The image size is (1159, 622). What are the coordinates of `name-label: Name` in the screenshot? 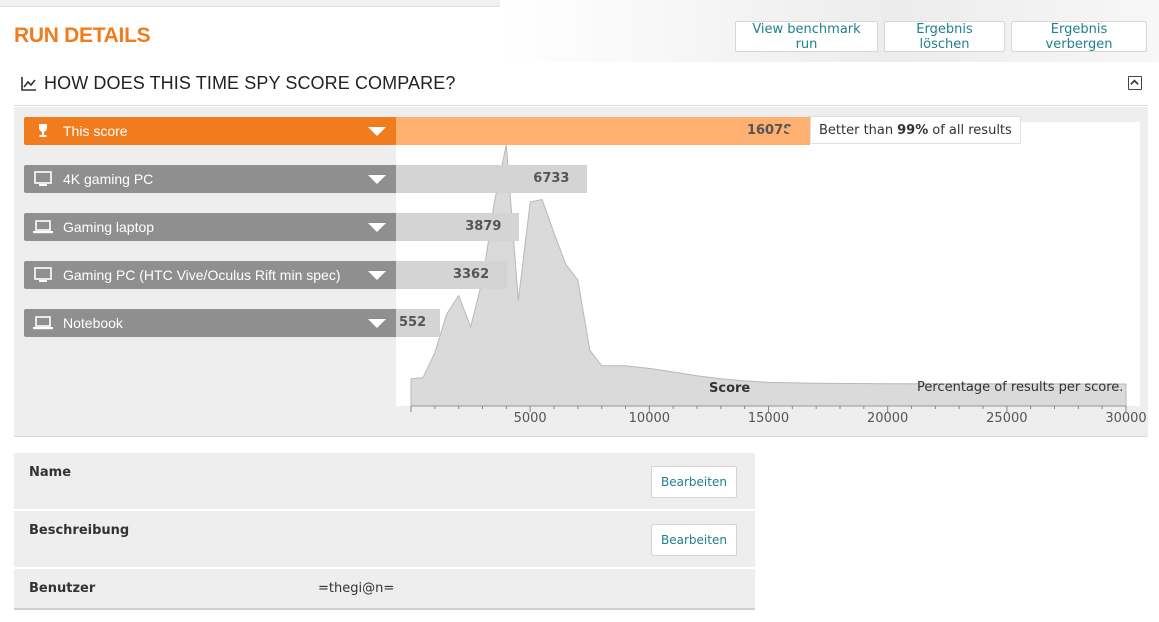 It's located at (50, 472).